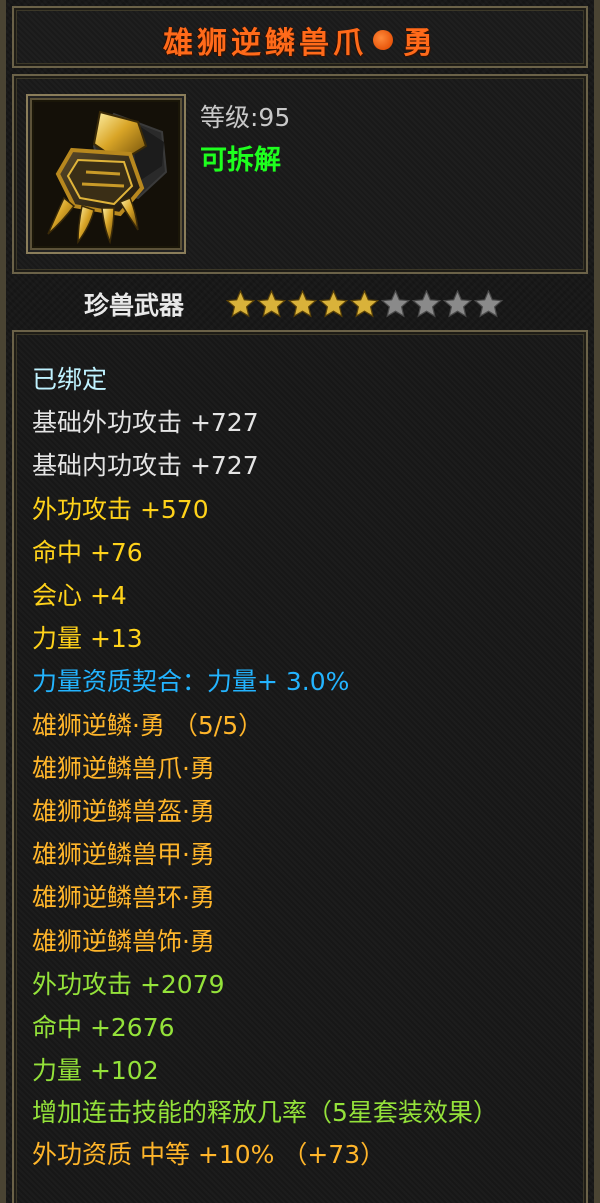  Describe the element at coordinates (245, 117) in the screenshot. I see `item-level: 等级:95` at that location.